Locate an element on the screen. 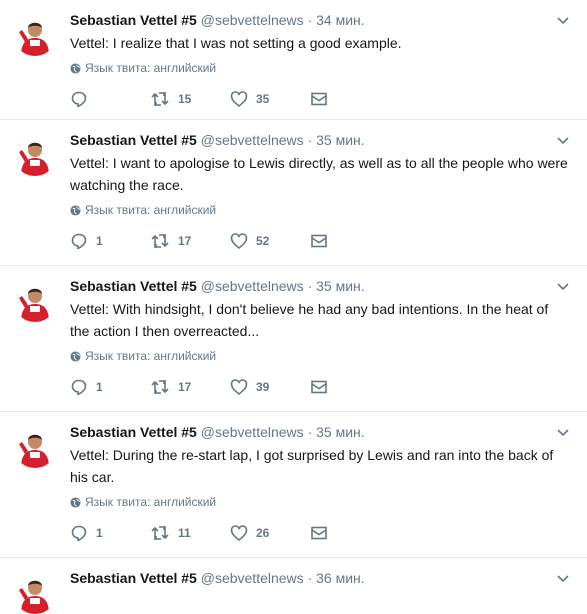  like-button: 52 is located at coordinates (270, 241).